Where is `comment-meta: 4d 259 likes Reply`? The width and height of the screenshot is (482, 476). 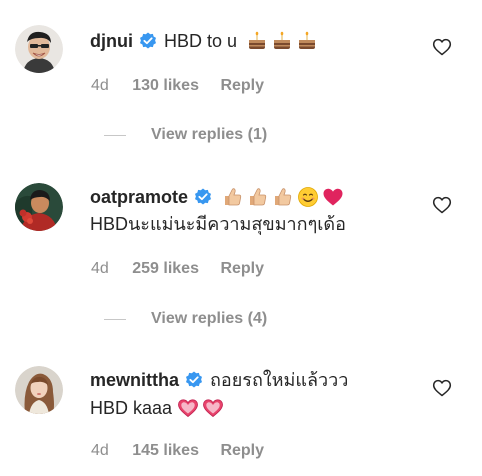 comment-meta: 4d 259 likes Reply is located at coordinates (177, 269).